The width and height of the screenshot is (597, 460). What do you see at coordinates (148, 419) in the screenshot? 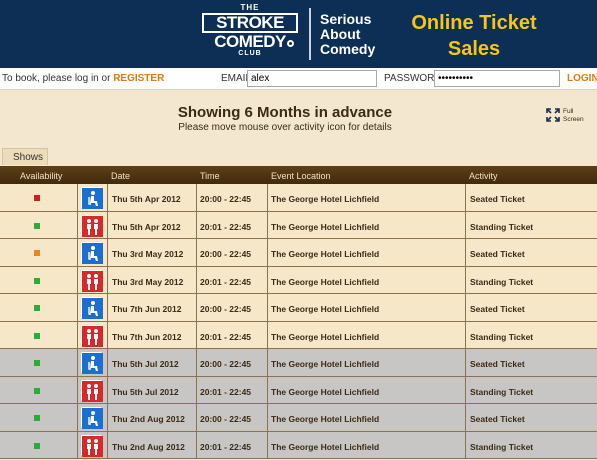
I see `event-date: Thu 2nd Aug 2012` at bounding box center [148, 419].